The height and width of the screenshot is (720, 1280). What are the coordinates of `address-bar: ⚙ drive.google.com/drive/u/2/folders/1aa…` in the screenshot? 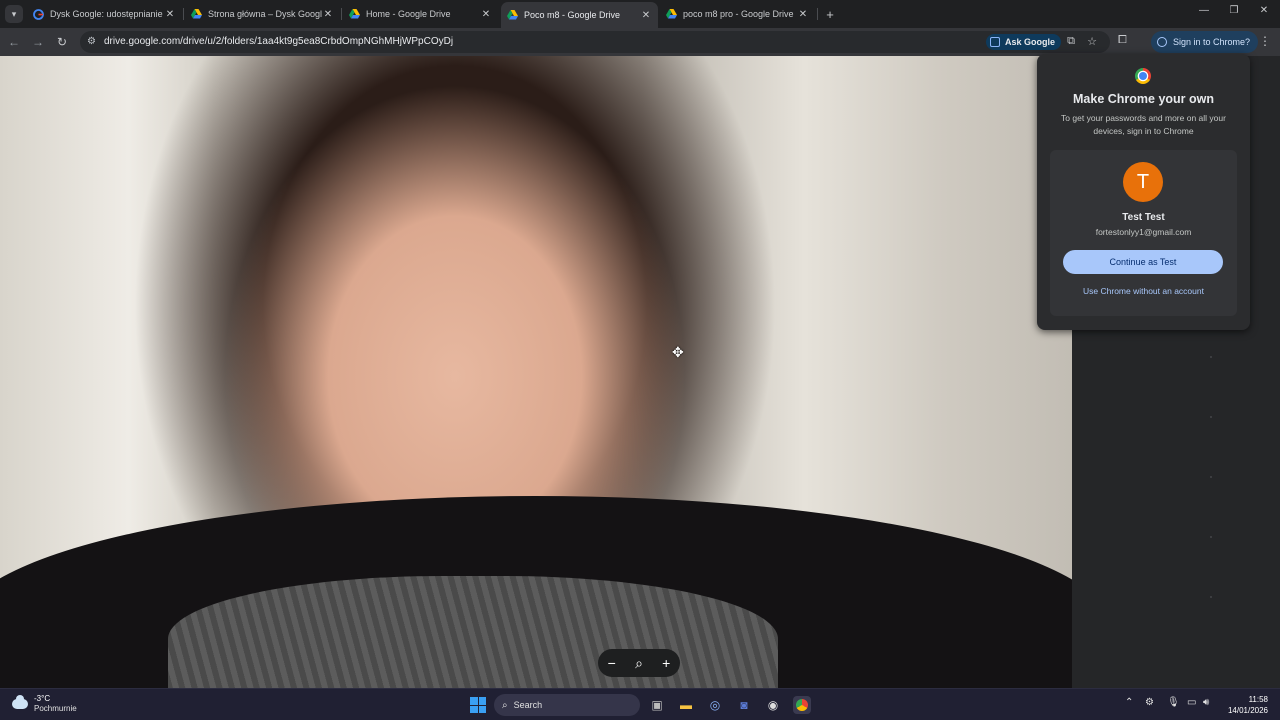 It's located at (595, 42).